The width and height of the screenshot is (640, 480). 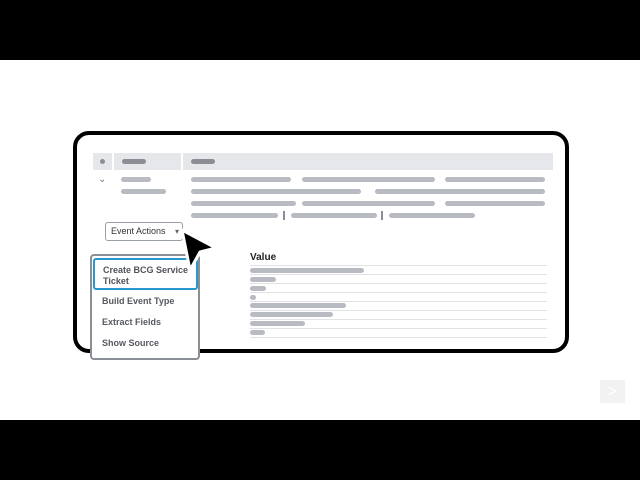 I want to click on event-actions-button: Event Actions ▾, so click(x=144, y=231).